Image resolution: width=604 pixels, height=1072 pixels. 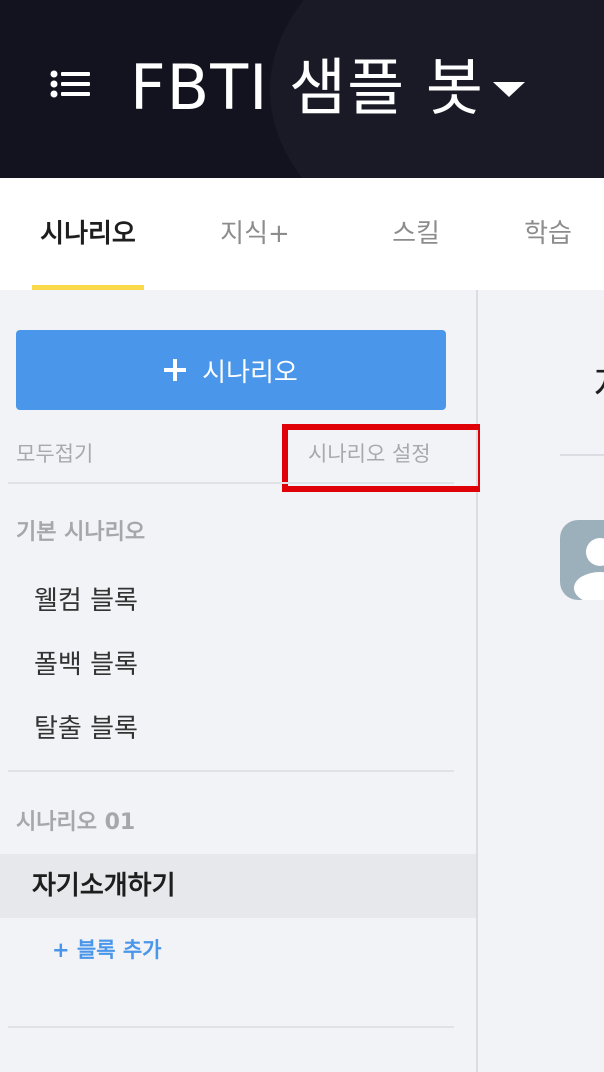 I want to click on bot-title: FBTI 샘플 봇, so click(x=307, y=88).